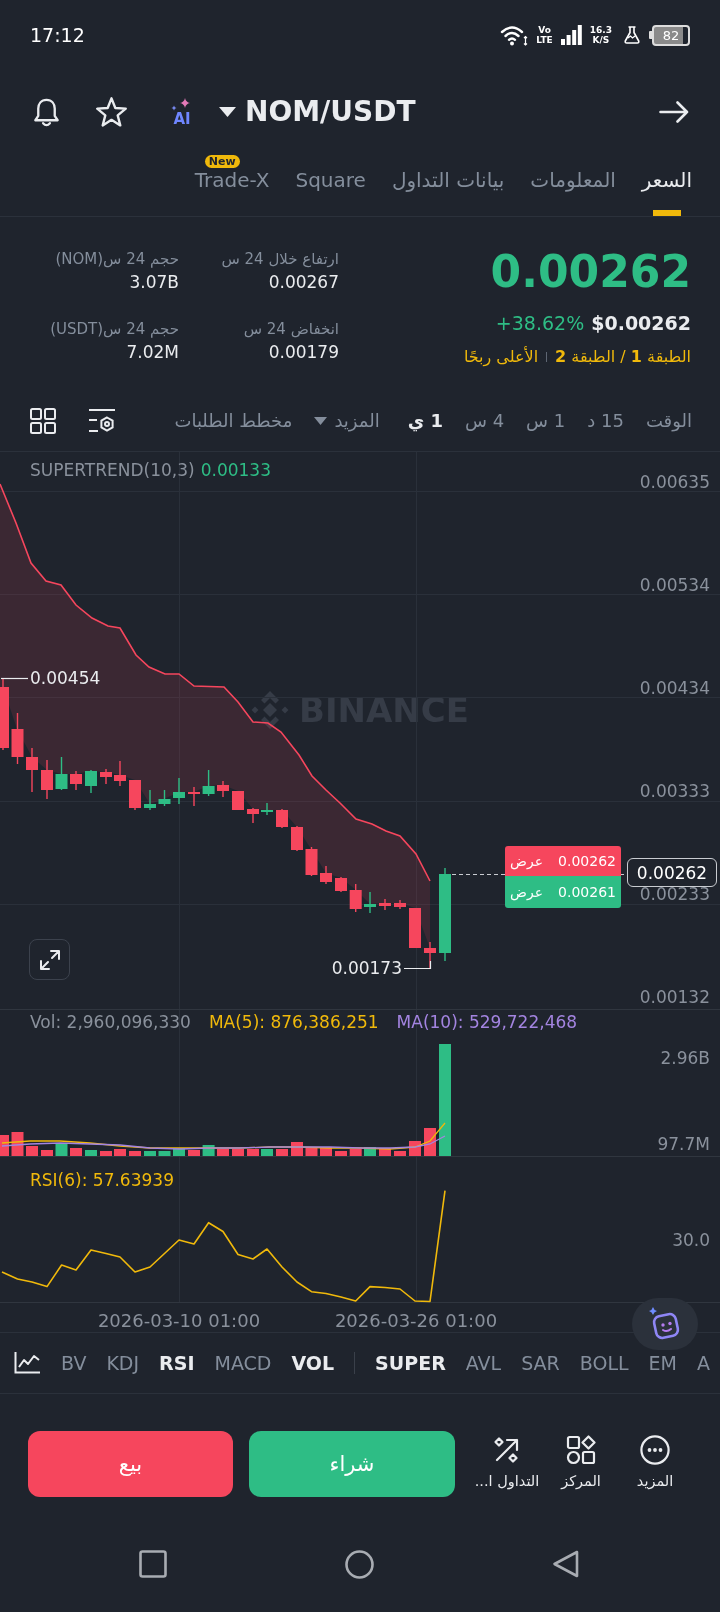  Describe the element at coordinates (685, 1058) in the screenshot. I see `axis-label: 2.96B` at that location.